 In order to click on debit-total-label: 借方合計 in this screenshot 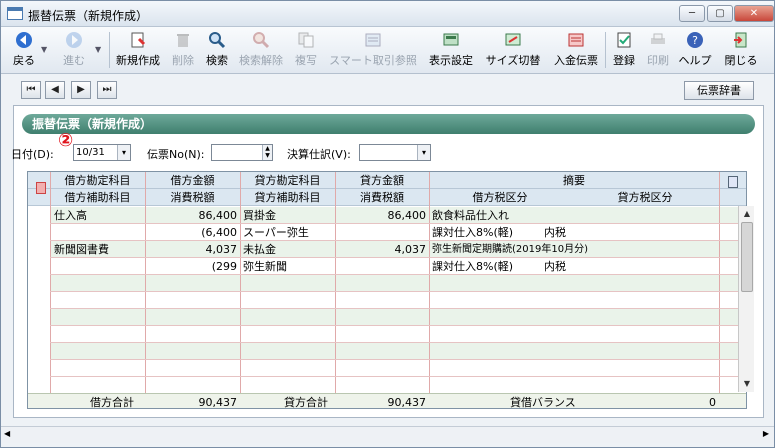, I will do `click(112, 402)`.